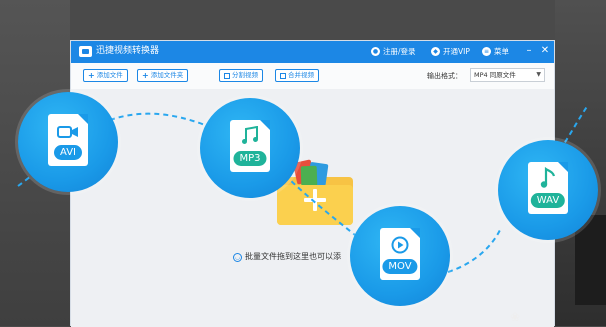 The height and width of the screenshot is (327, 606). I want to click on paw-icon: ❀, so click(515, 317).